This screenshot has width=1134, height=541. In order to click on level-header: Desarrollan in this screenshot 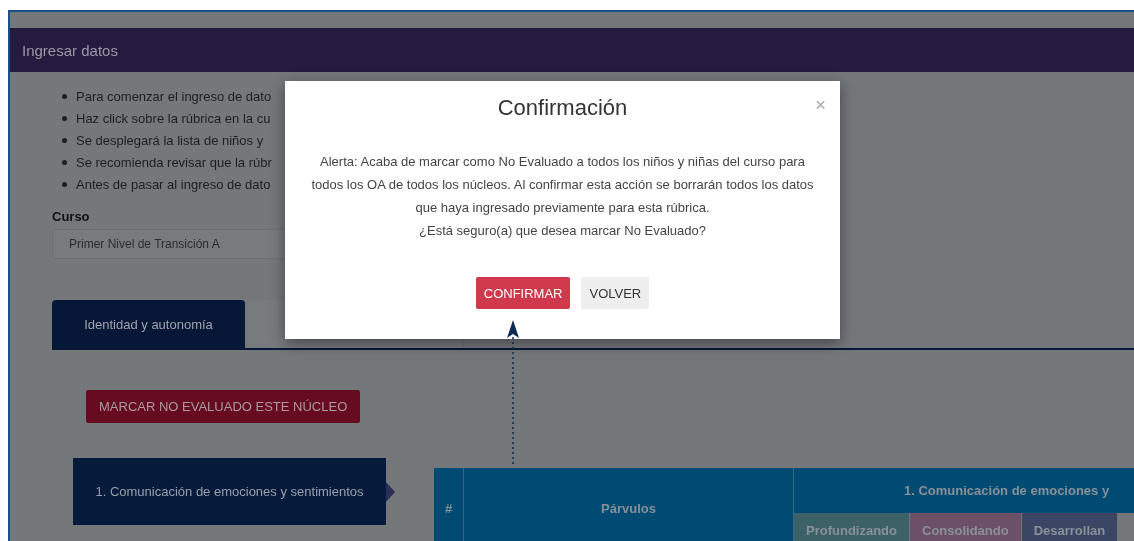, I will do `click(1070, 527)`.